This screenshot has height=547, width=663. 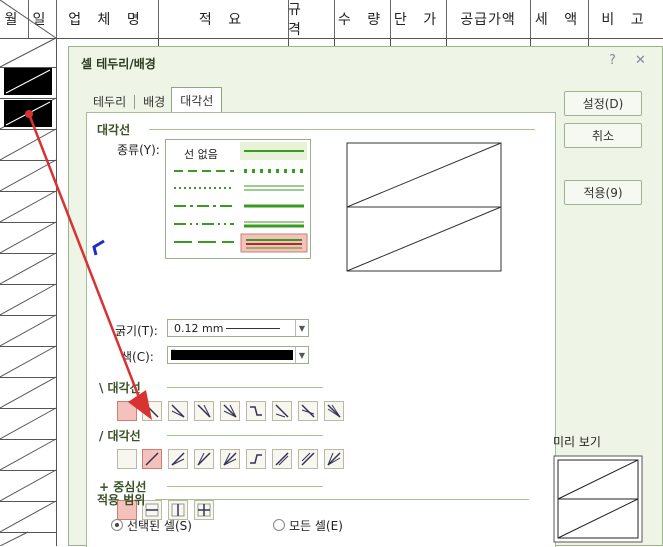 What do you see at coordinates (114, 130) in the screenshot?
I see `group-diagonal-title: 대각선` at bounding box center [114, 130].